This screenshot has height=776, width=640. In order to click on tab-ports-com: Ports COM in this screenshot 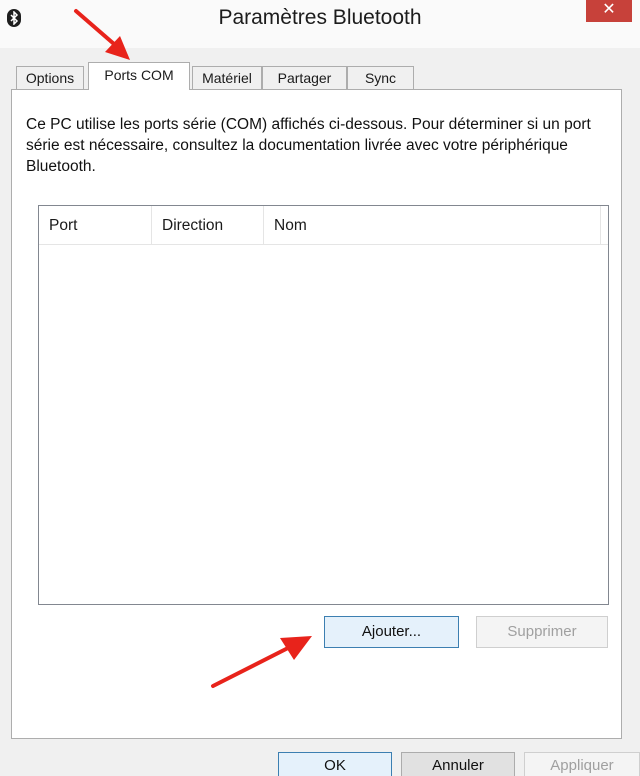, I will do `click(139, 76)`.